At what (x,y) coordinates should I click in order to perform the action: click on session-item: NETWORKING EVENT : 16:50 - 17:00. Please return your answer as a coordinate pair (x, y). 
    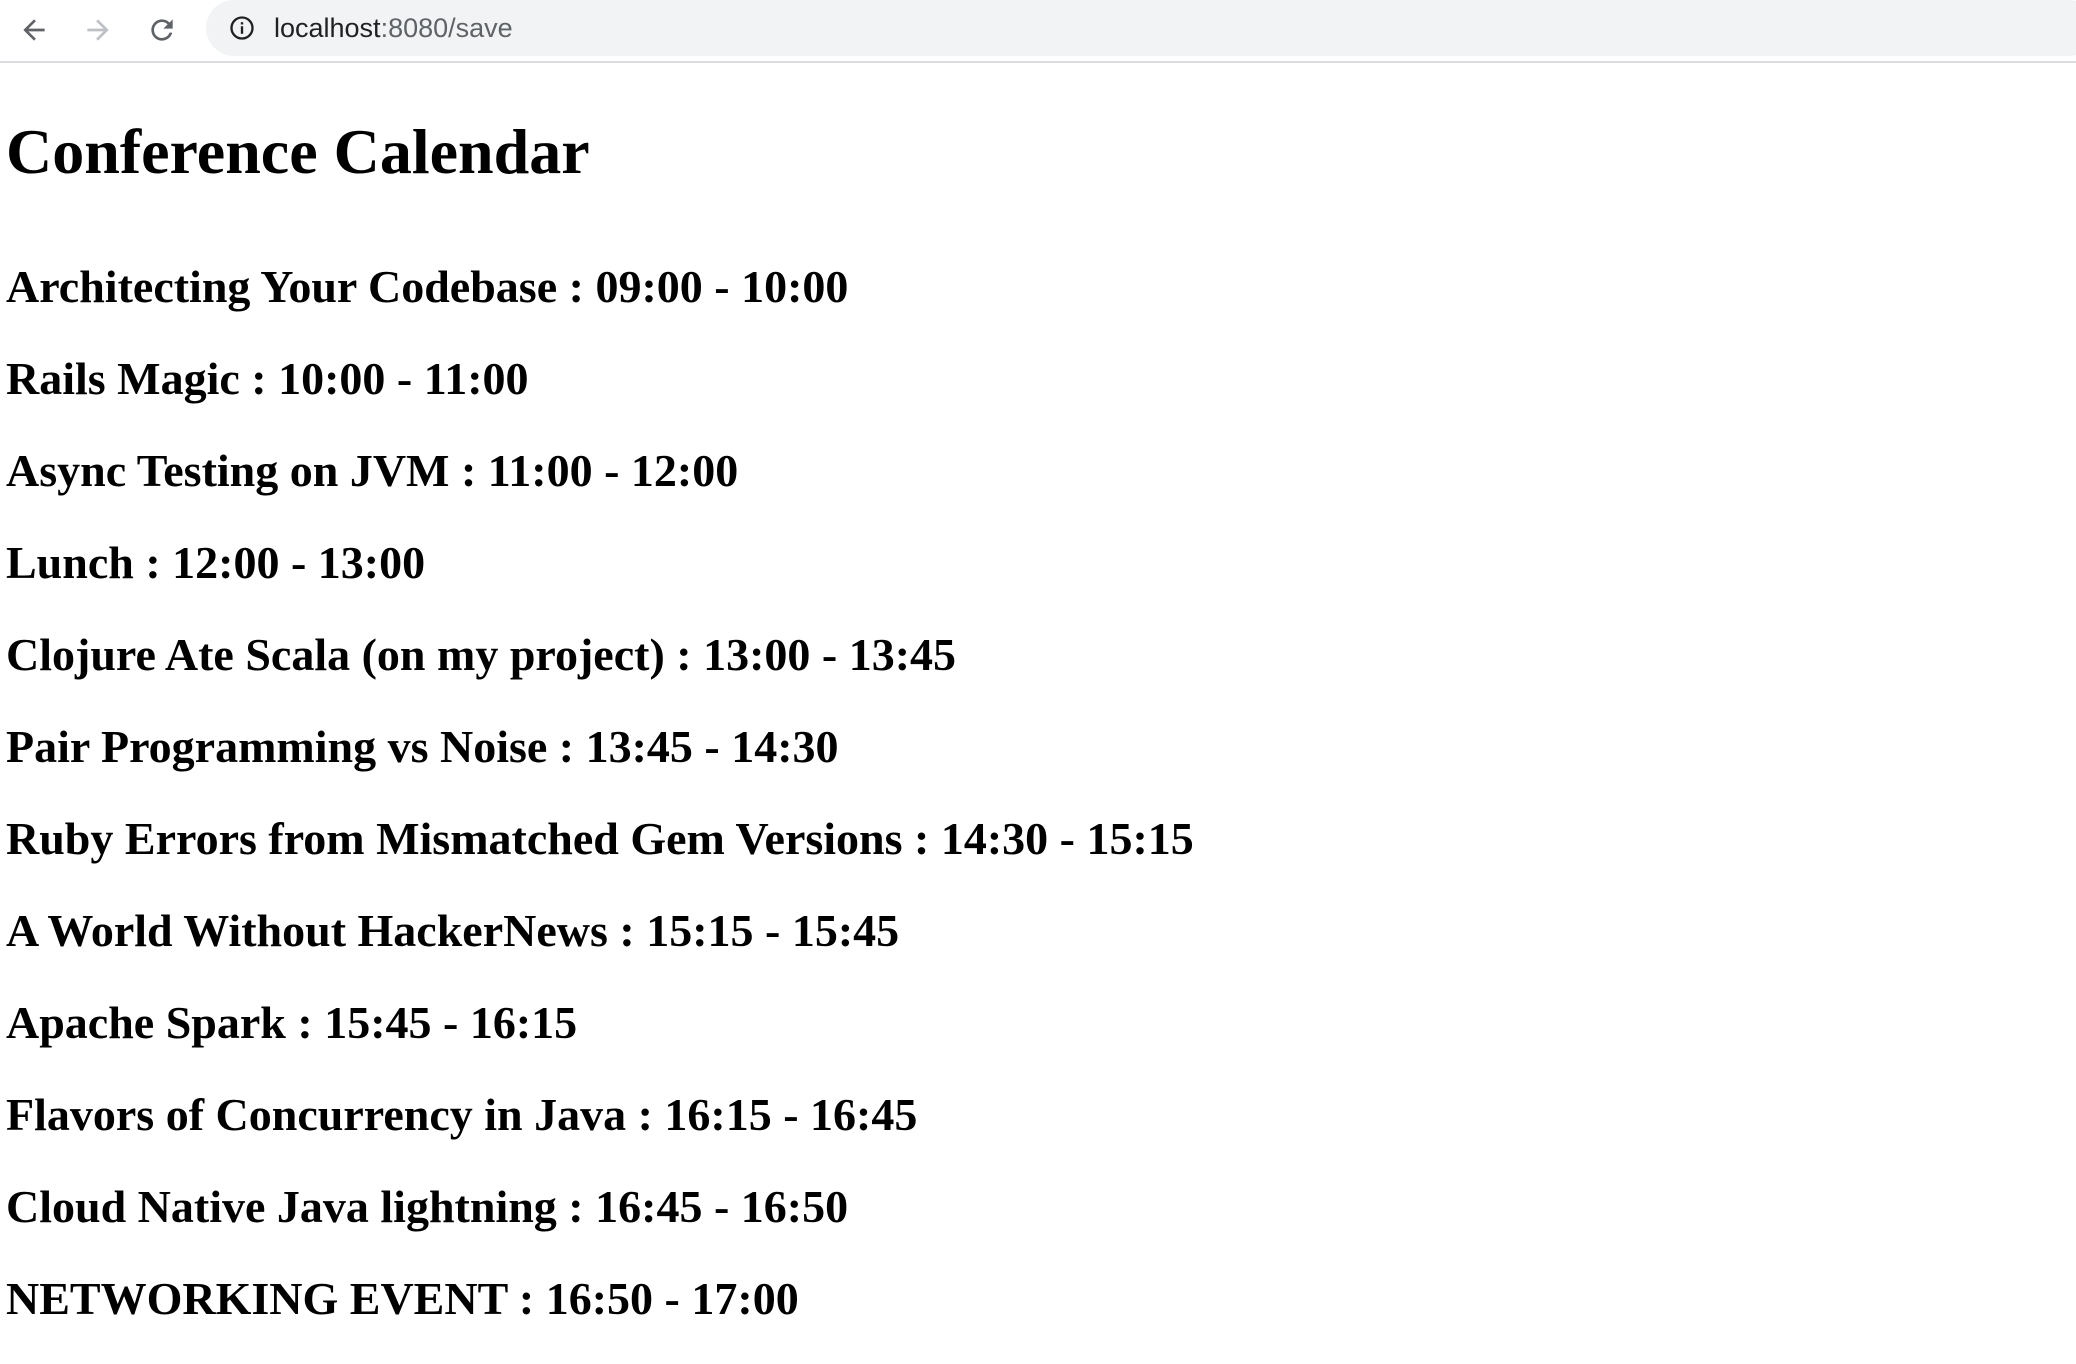
    Looking at the image, I should click on (402, 1298).